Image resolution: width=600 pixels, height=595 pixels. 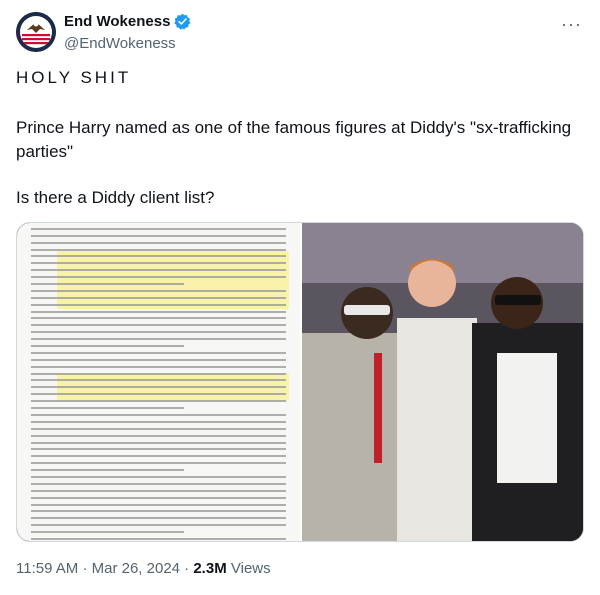 I want to click on timestamp: 11:59 AM, so click(x=47, y=568).